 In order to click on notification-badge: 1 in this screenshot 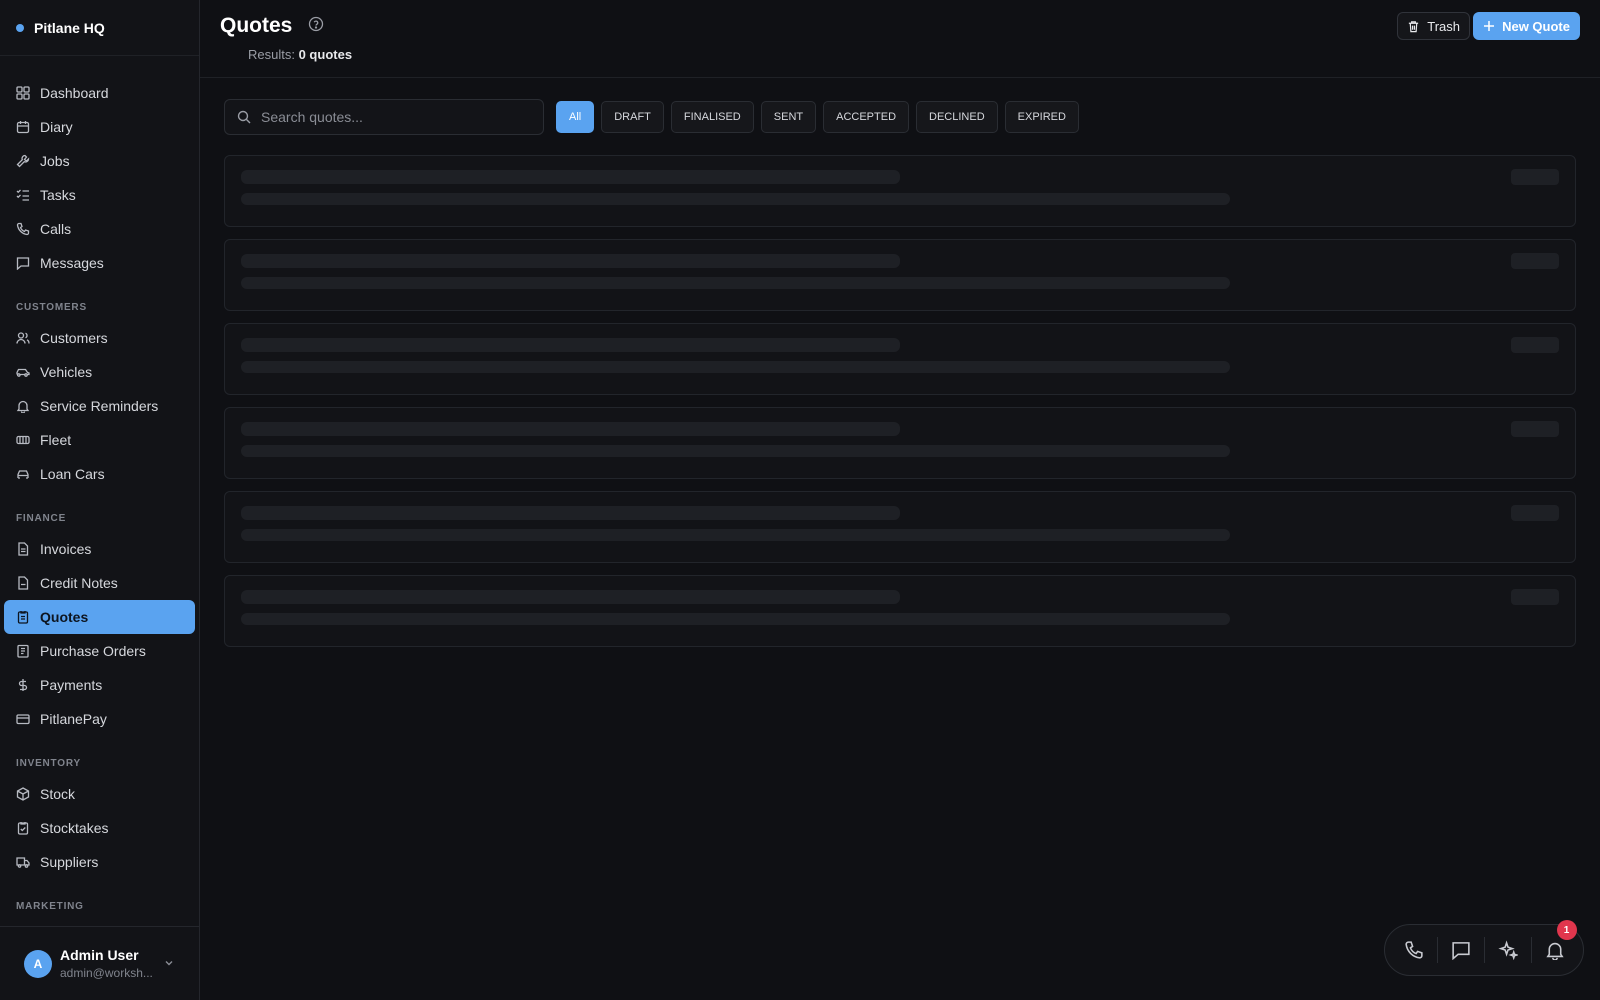, I will do `click(1566, 930)`.